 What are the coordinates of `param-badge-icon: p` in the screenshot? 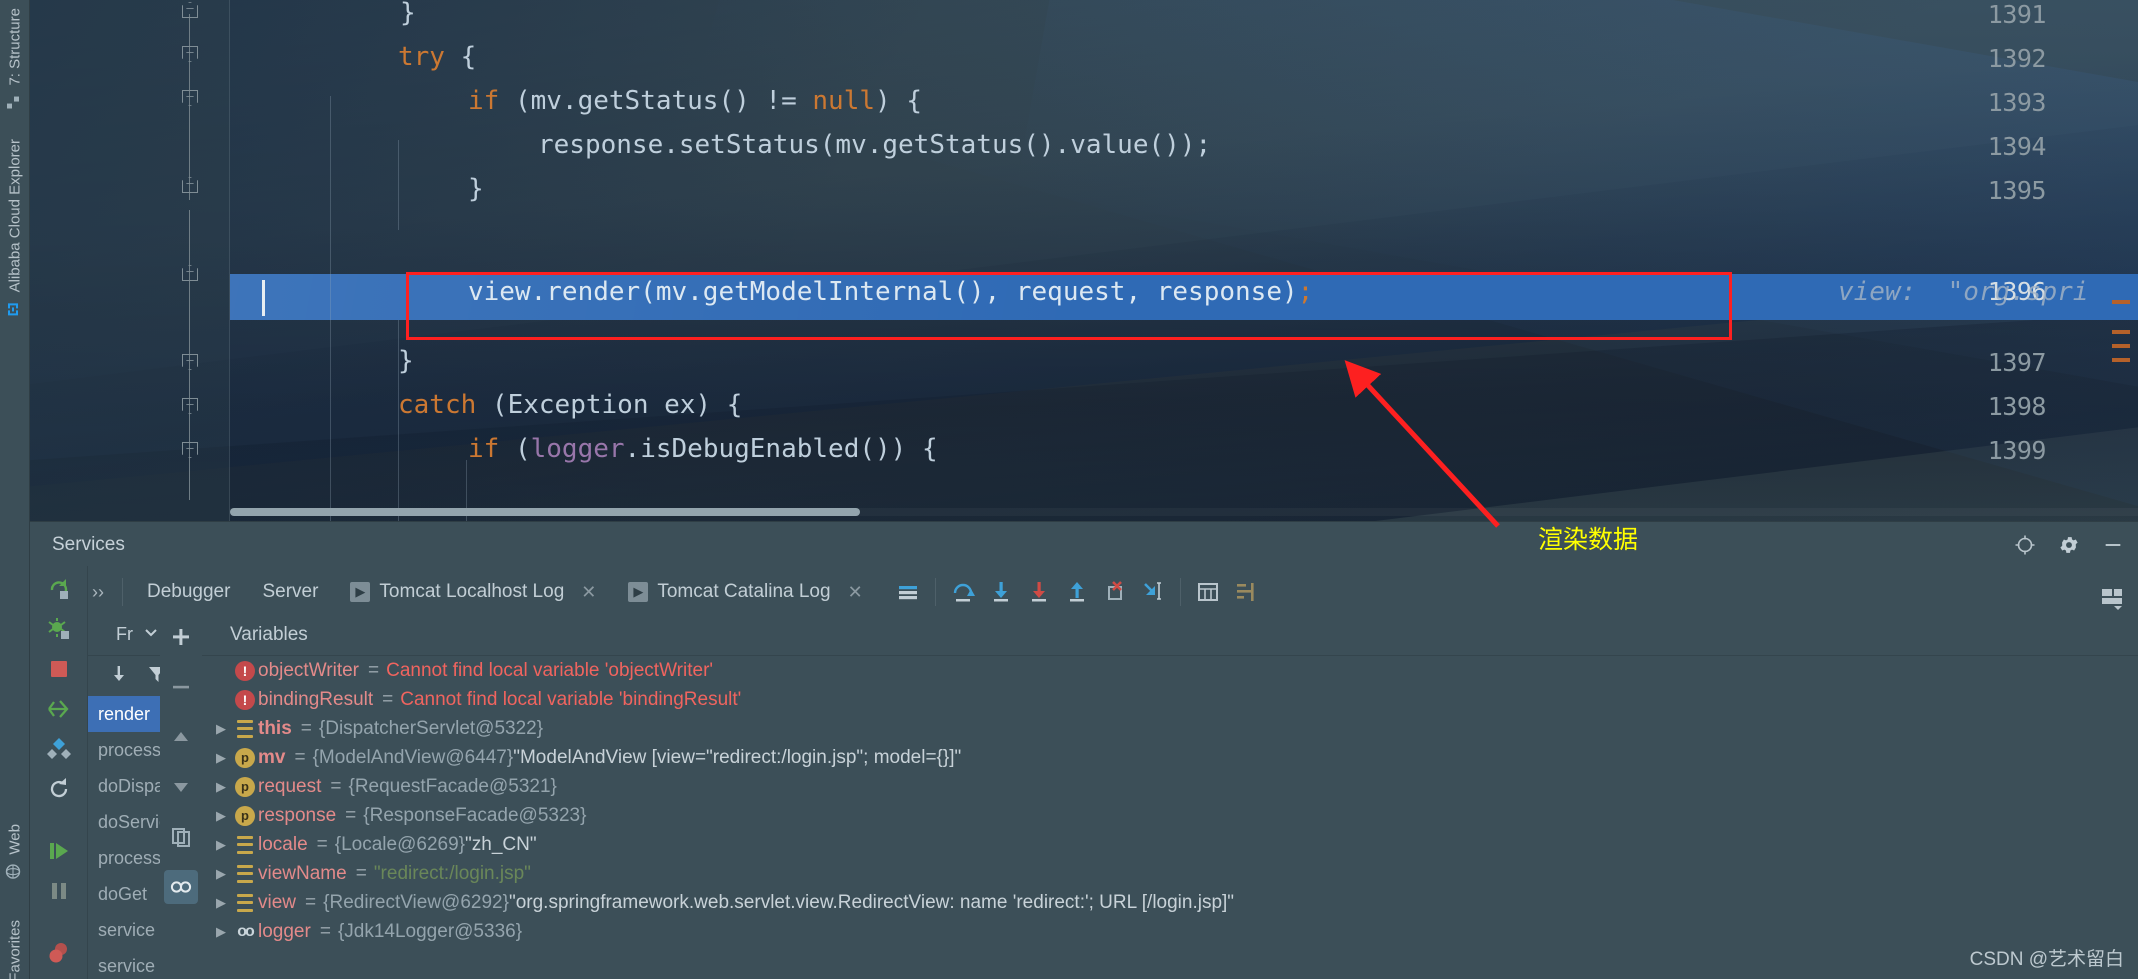 It's located at (245, 786).